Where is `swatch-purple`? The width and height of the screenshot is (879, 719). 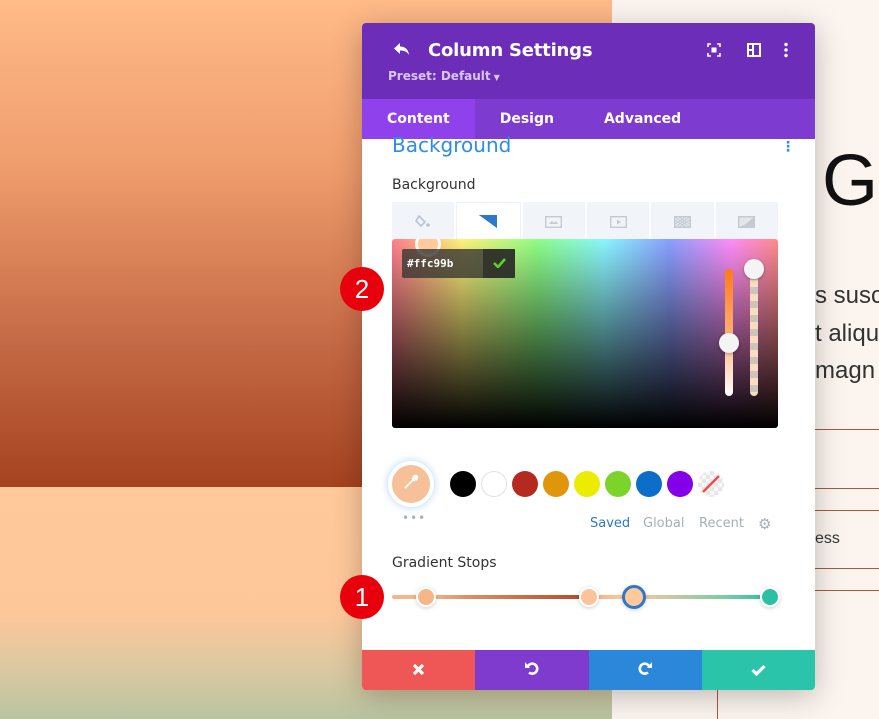 swatch-purple is located at coordinates (680, 484).